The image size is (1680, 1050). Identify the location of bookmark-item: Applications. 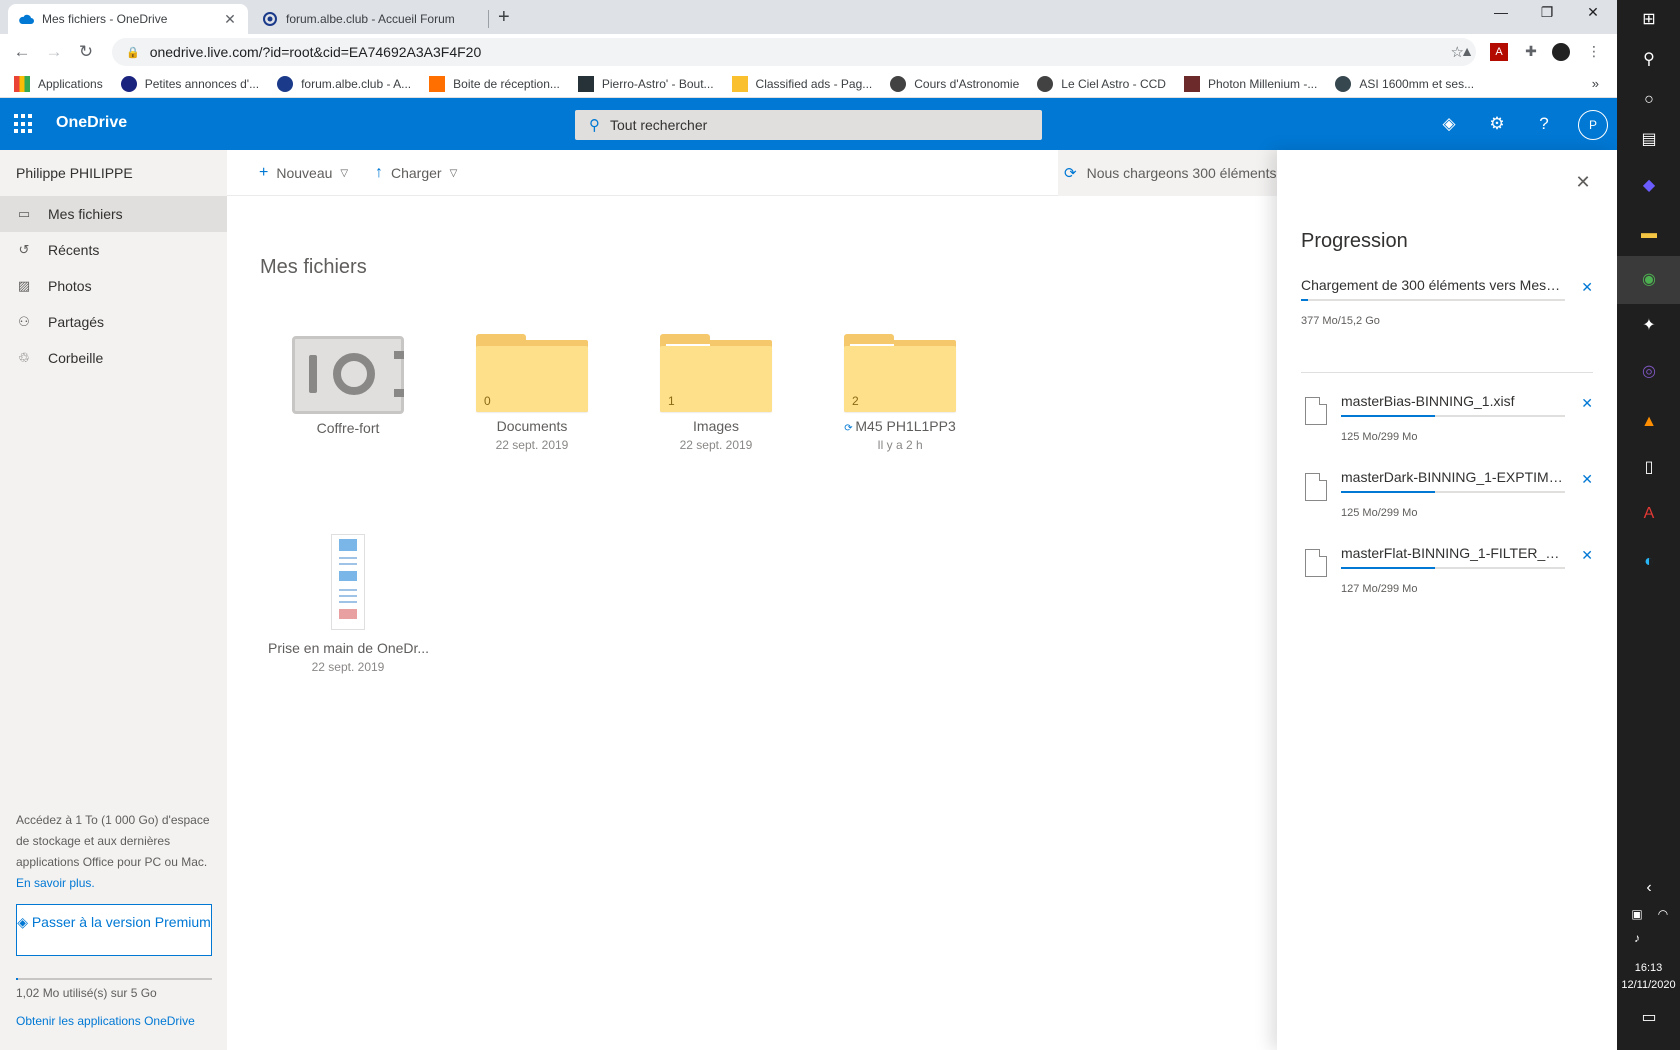
(58, 83).